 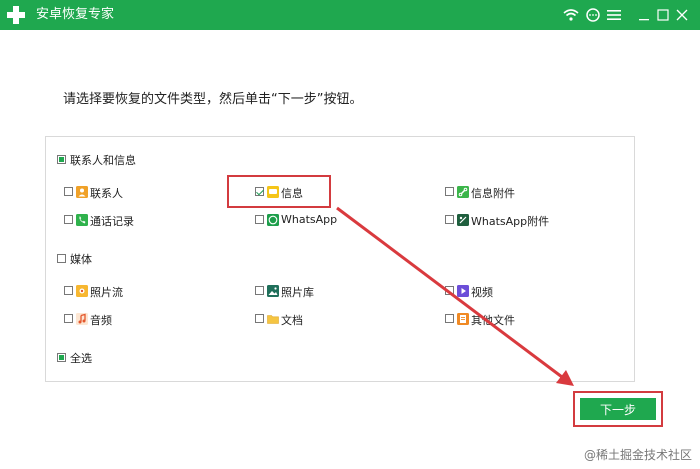 What do you see at coordinates (297, 292) in the screenshot?
I see `photo-library-label: 照片库` at bounding box center [297, 292].